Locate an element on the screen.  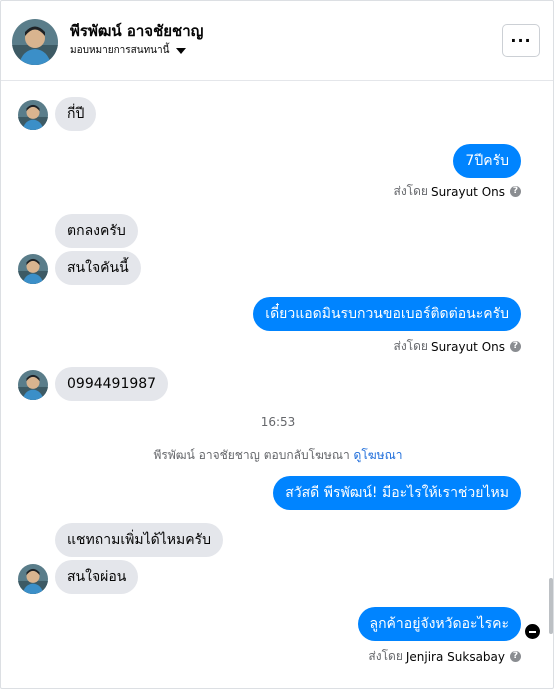
message-timestamp: 16:53 is located at coordinates (278, 422).